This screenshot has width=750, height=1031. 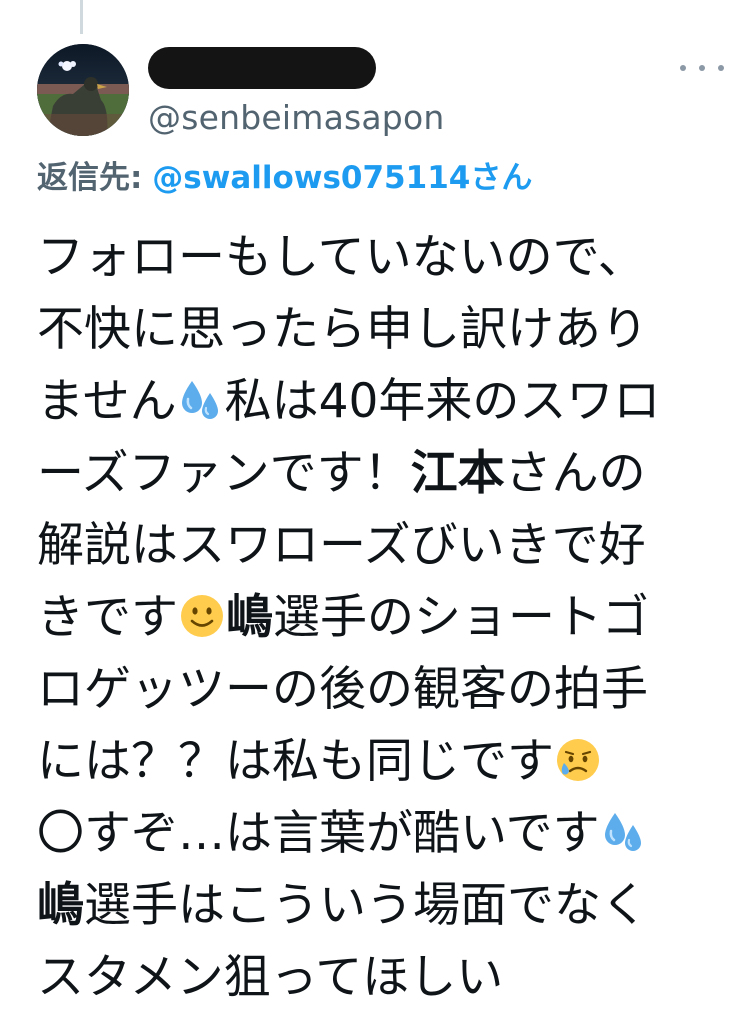 I want to click on avatar-photo, so click(x=83, y=90).